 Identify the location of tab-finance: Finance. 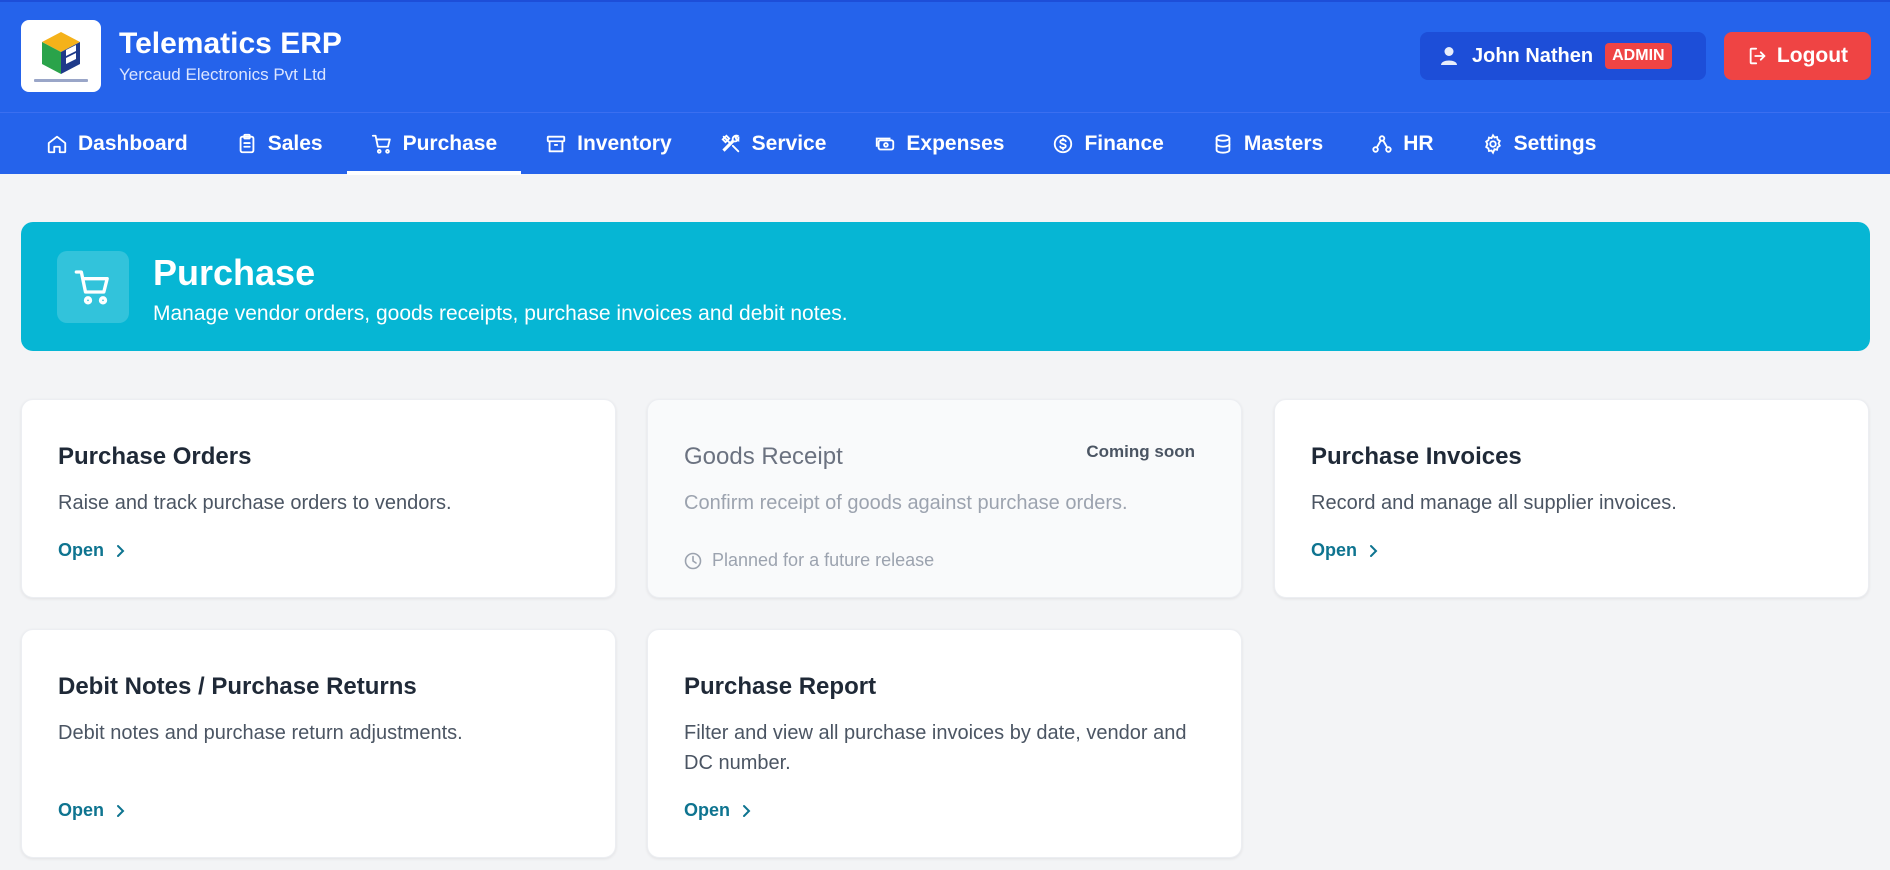
(1107, 144).